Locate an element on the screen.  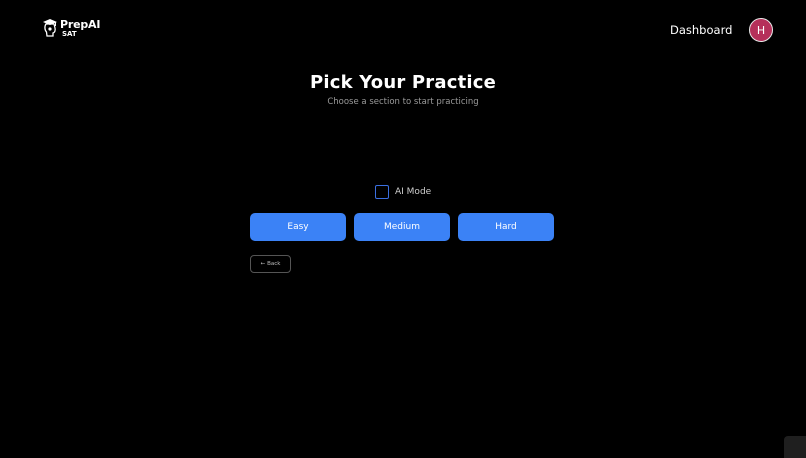
hard-button: Hard is located at coordinates (506, 227).